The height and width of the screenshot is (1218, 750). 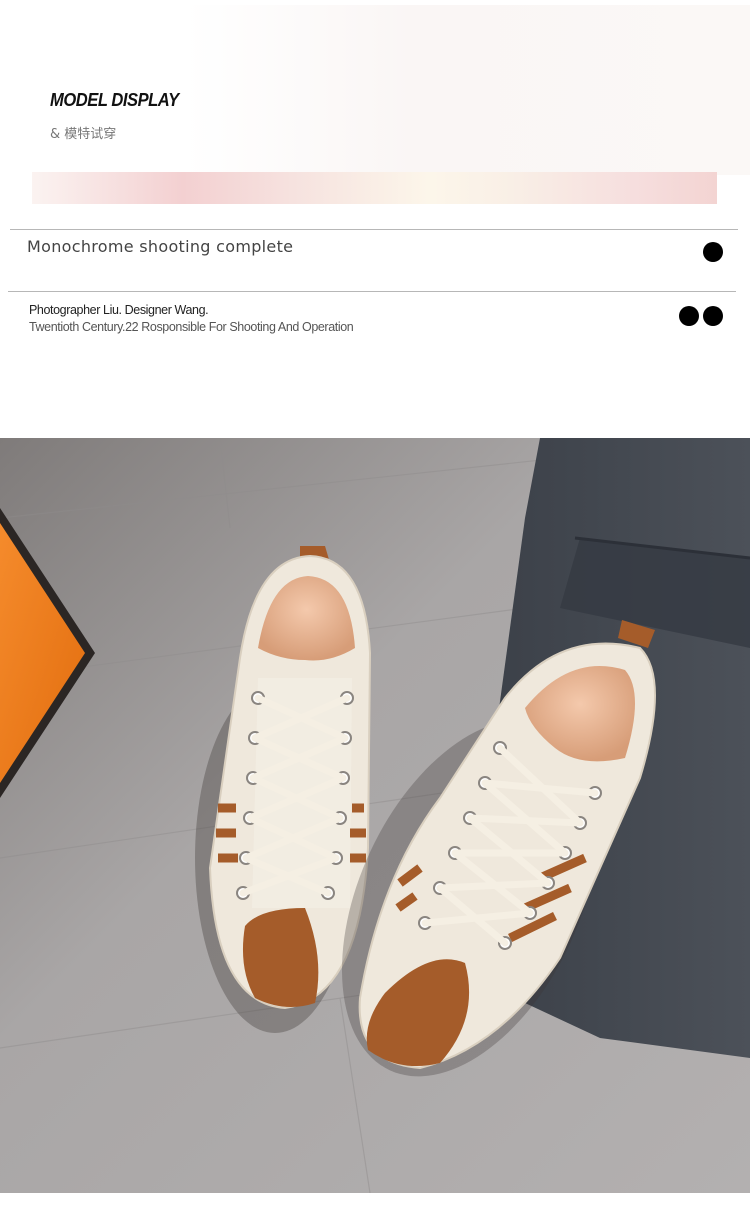 I want to click on gradient-banner, so click(x=374, y=188).